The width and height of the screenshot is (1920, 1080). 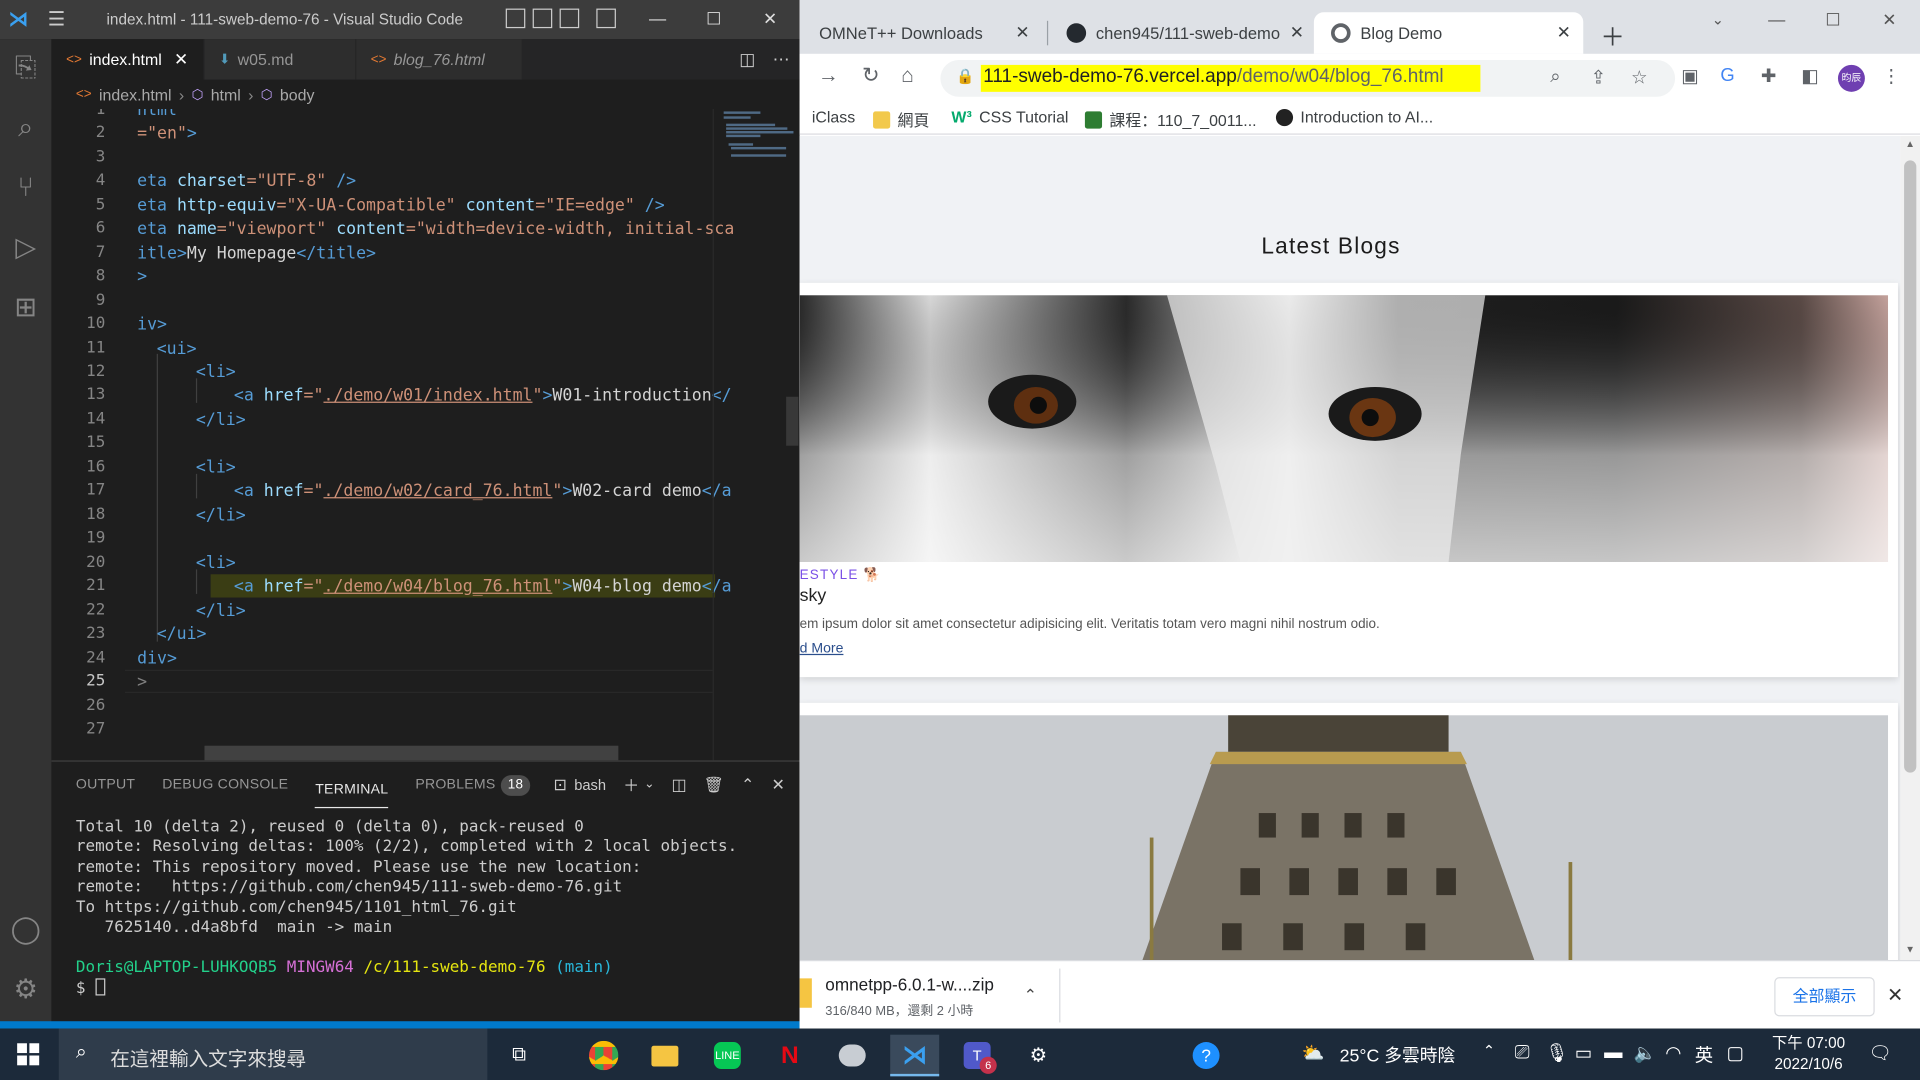 What do you see at coordinates (1598, 77) in the screenshot?
I see `share-icon: ⇪` at bounding box center [1598, 77].